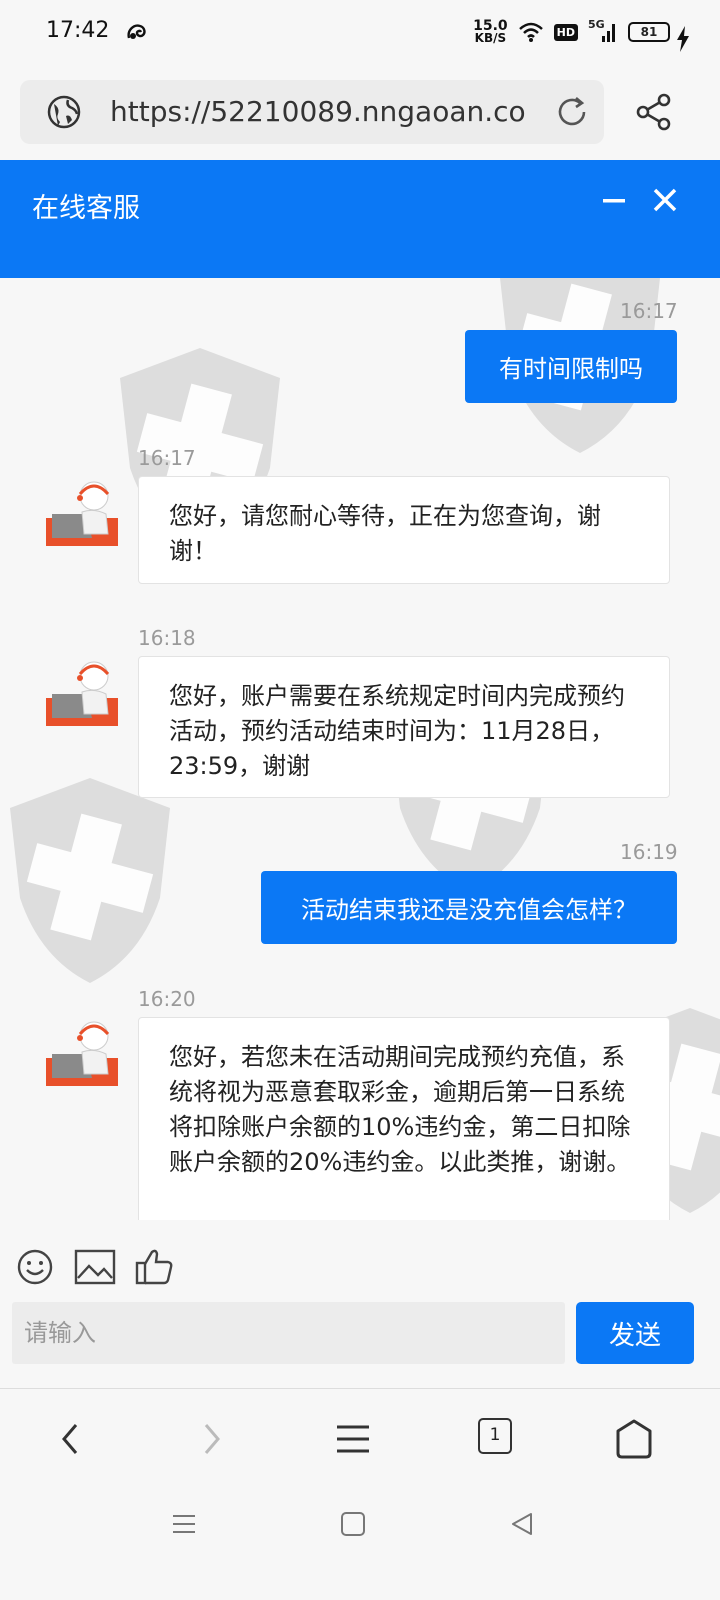 The height and width of the screenshot is (1600, 720). I want to click on message-time: 16:18, so click(167, 638).